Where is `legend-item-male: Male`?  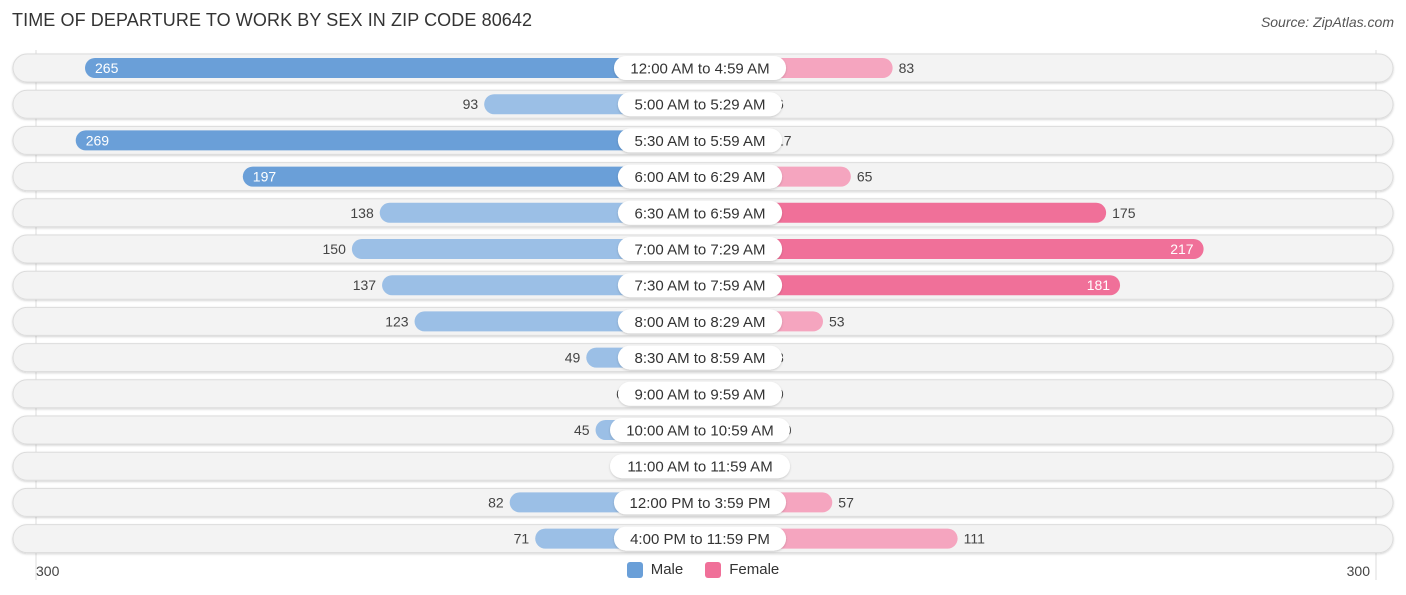 legend-item-male: Male is located at coordinates (655, 569).